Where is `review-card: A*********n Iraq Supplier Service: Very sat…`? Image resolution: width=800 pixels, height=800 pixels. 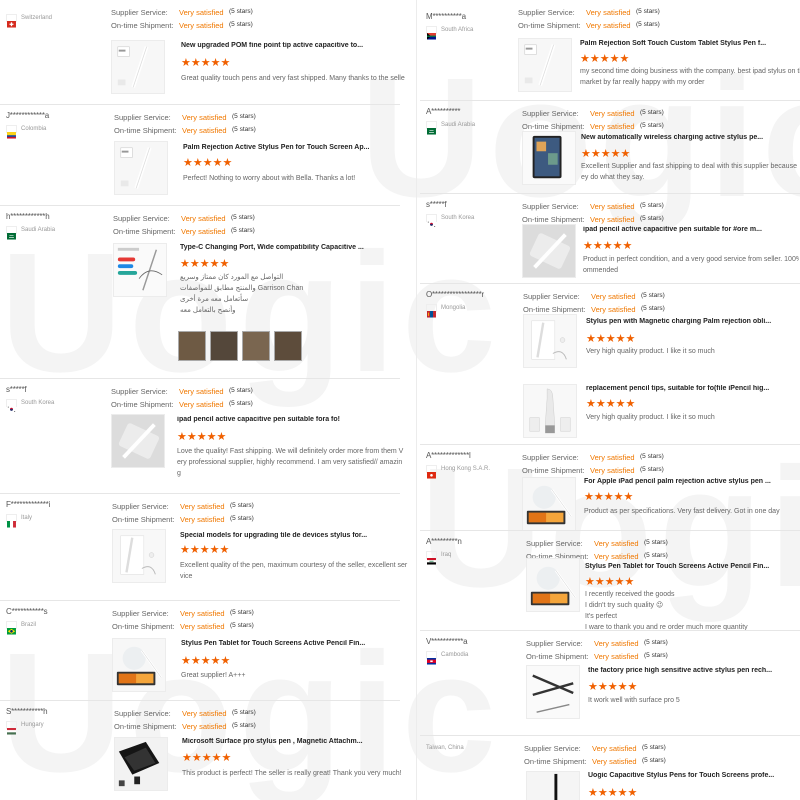 review-card: A*********n Iraq Supplier Service: Very sat… is located at coordinates (610, 580).